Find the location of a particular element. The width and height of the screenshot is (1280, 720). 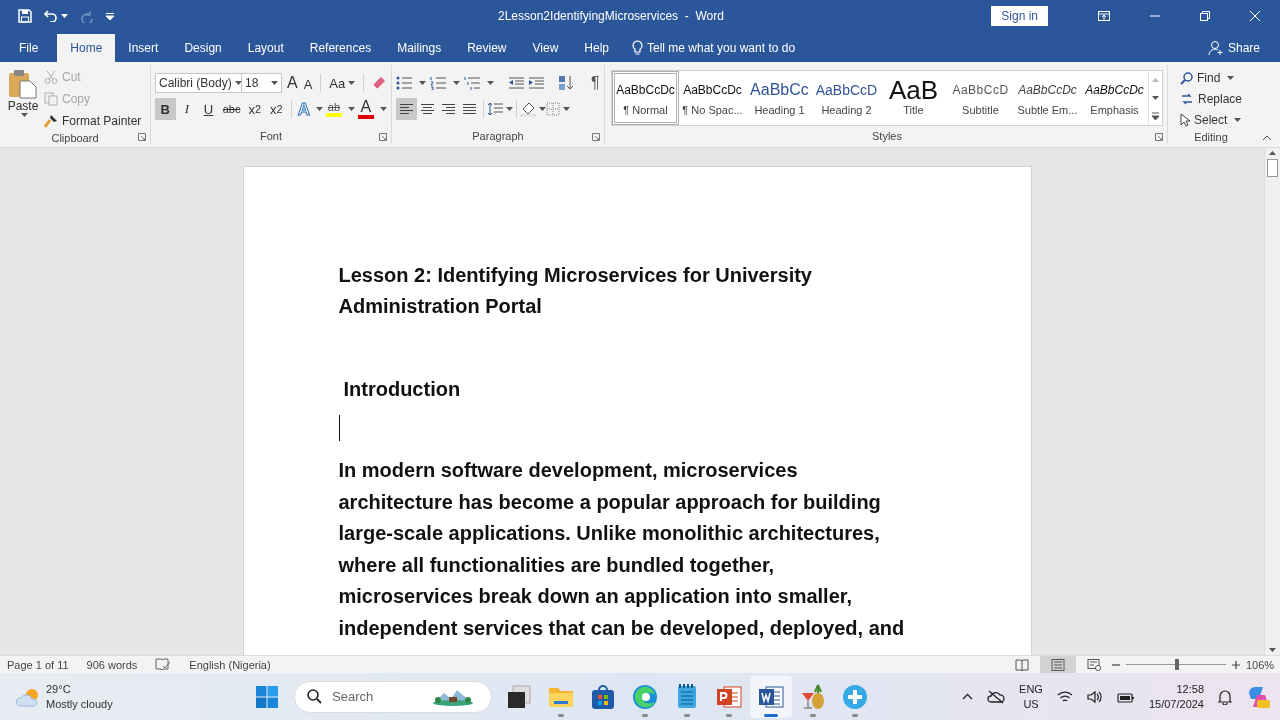

ribbon-tab: Home is located at coordinates (86, 48).